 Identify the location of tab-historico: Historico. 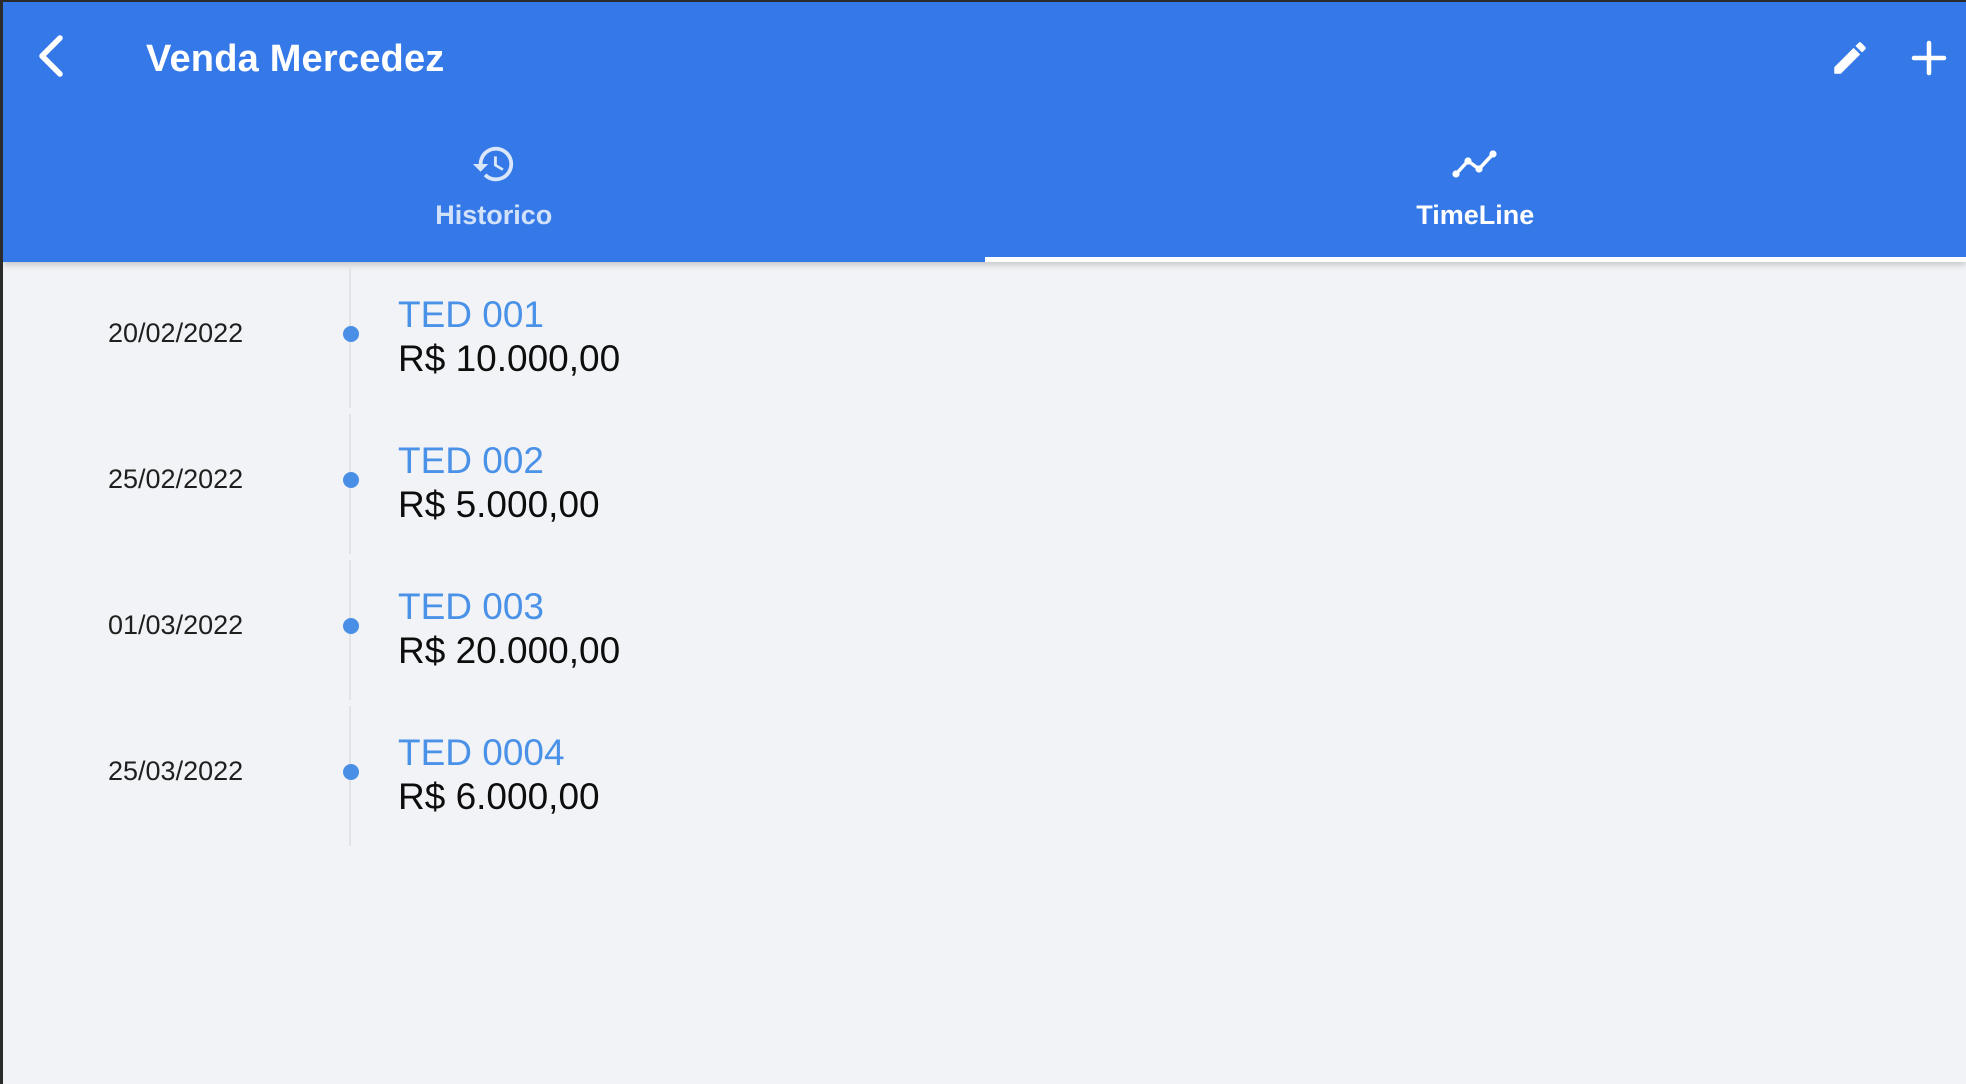
(494, 192).